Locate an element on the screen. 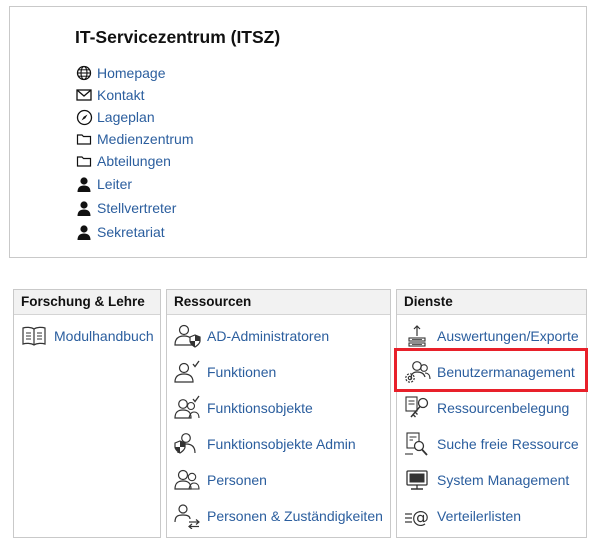  compass-icon is located at coordinates (84, 117).